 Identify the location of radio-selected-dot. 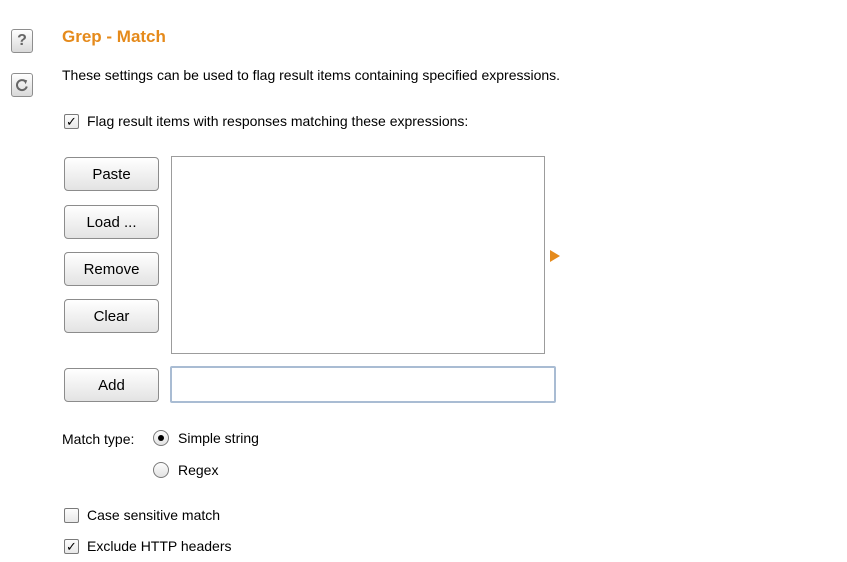
(161, 438).